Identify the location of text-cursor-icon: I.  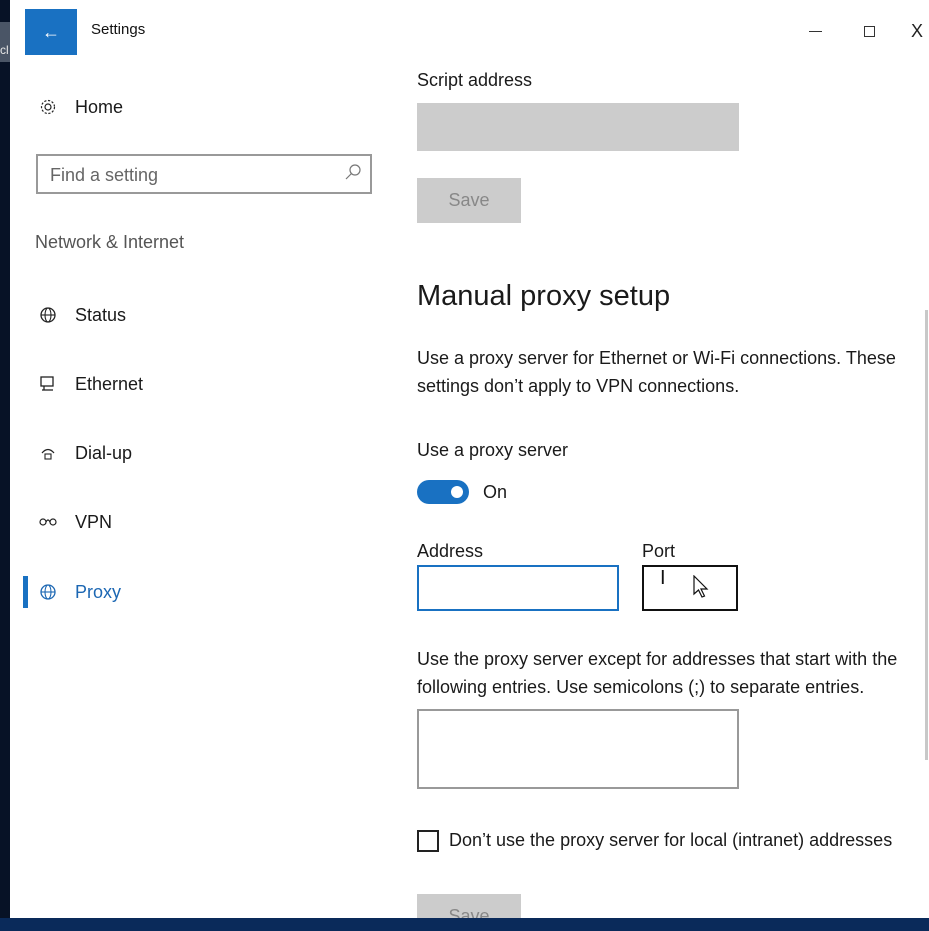
(663, 578).